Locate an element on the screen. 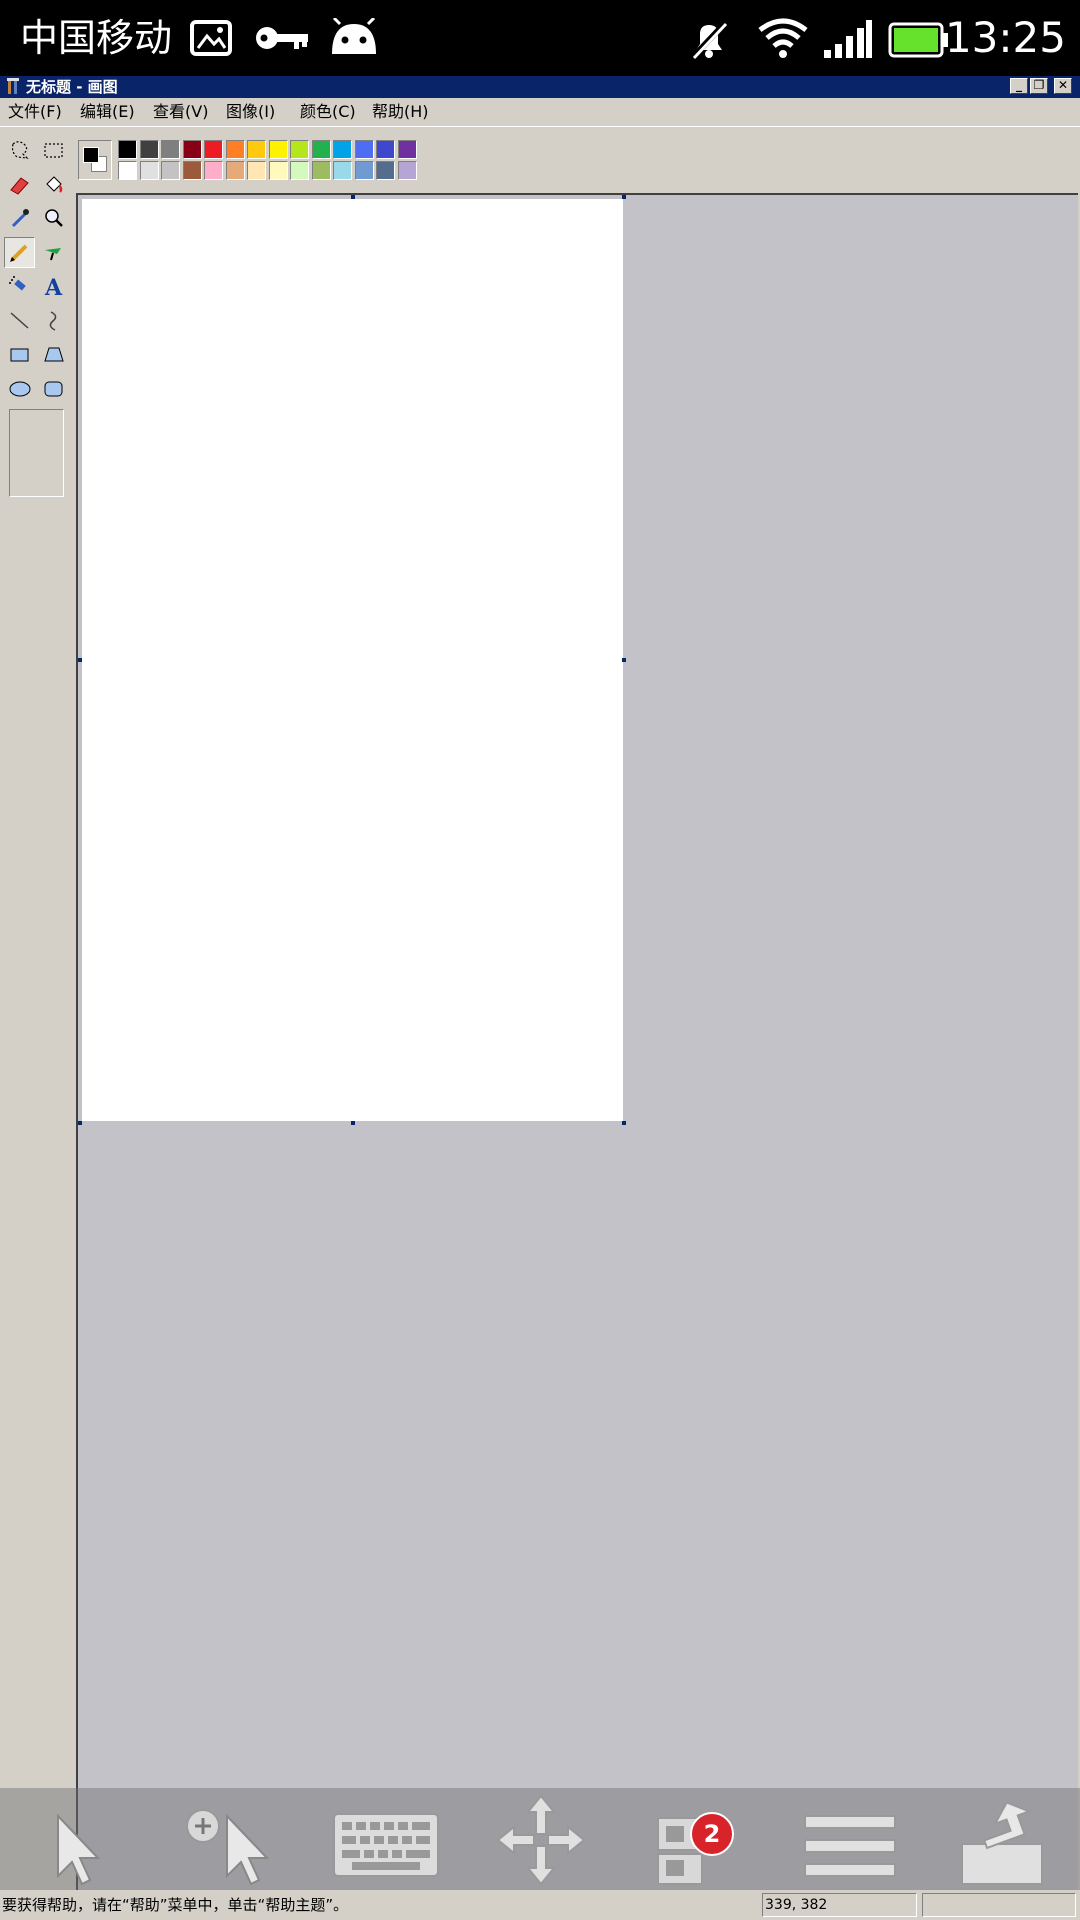 This screenshot has width=1080, height=1920. airbrush-tool is located at coordinates (19, 286).